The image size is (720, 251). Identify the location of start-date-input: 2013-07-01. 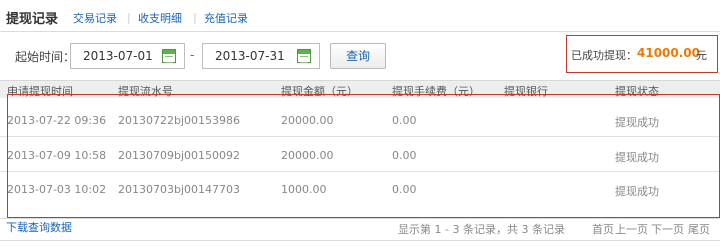
(127, 56).